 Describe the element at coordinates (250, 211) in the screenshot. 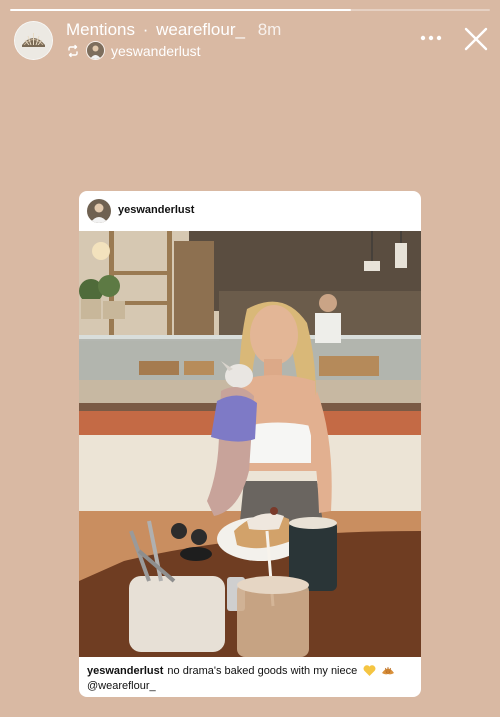

I see `post-header: yeswanderlust` at that location.